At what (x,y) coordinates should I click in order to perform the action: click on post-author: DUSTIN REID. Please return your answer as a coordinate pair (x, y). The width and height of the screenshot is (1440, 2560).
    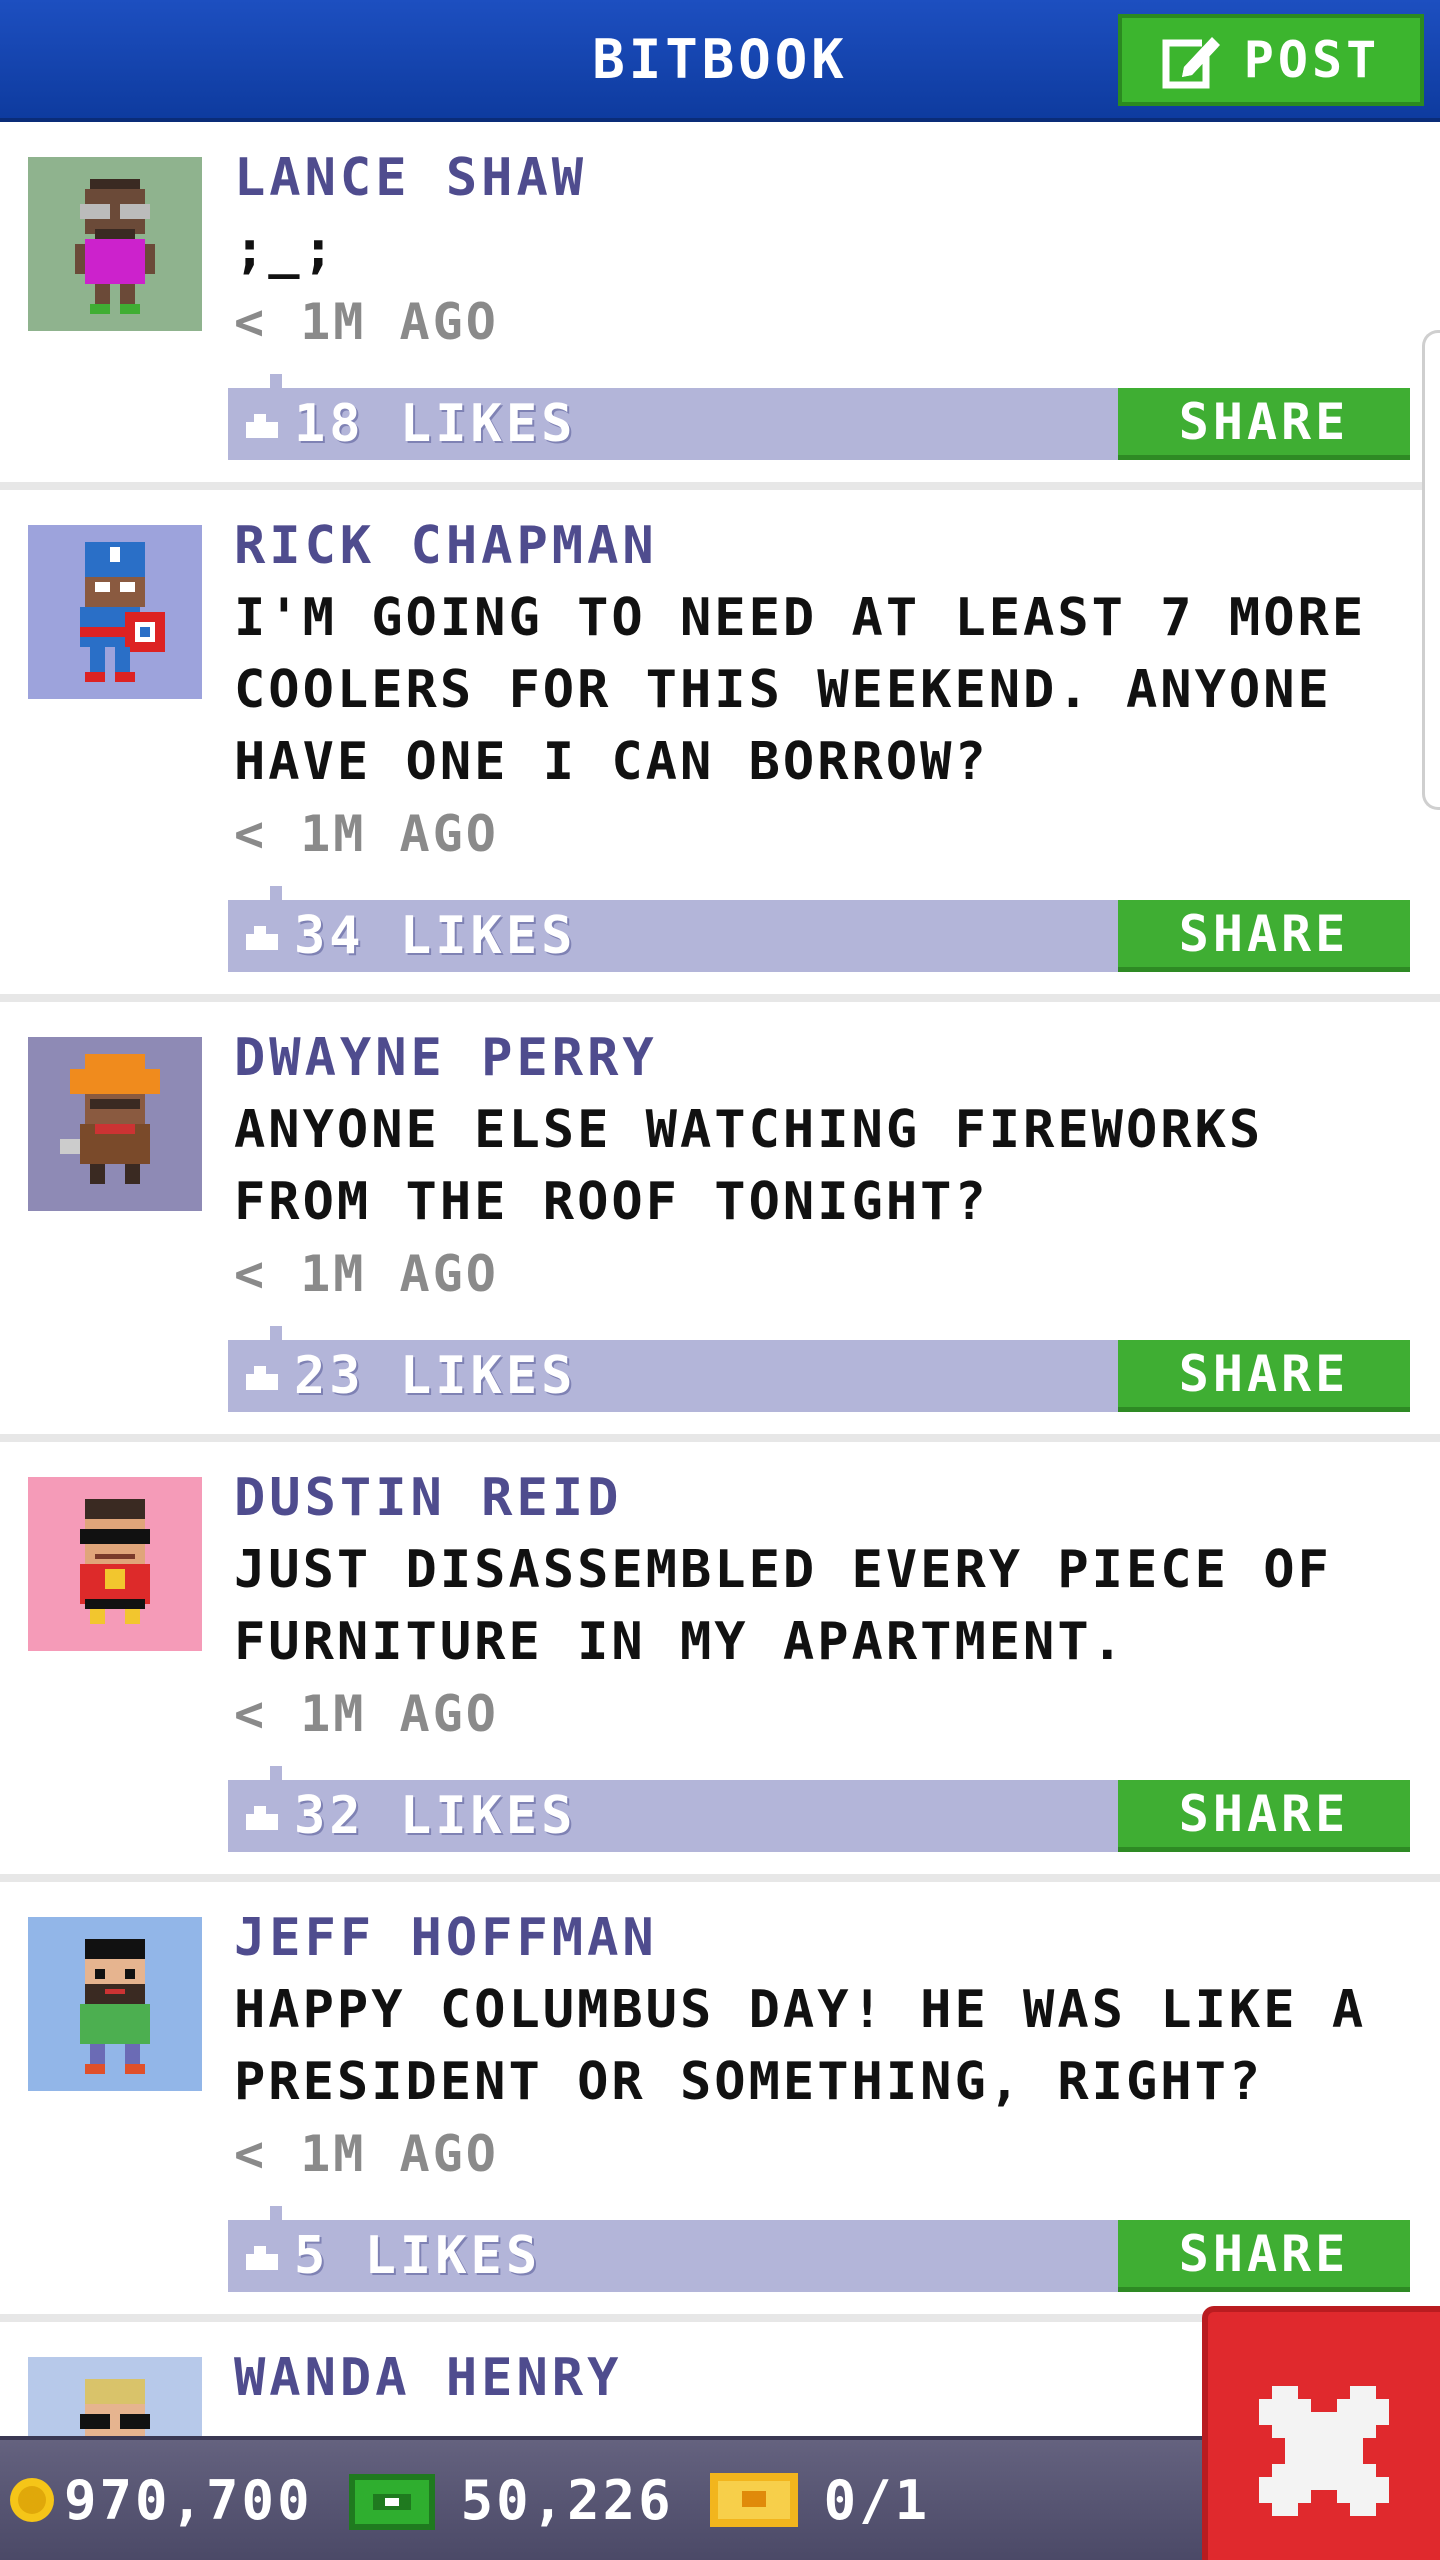
    Looking at the image, I should click on (829, 1498).